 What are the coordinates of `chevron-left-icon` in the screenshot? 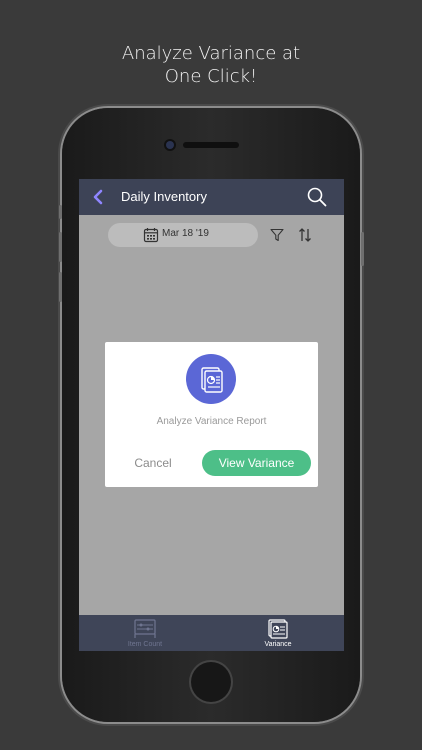 It's located at (98, 197).